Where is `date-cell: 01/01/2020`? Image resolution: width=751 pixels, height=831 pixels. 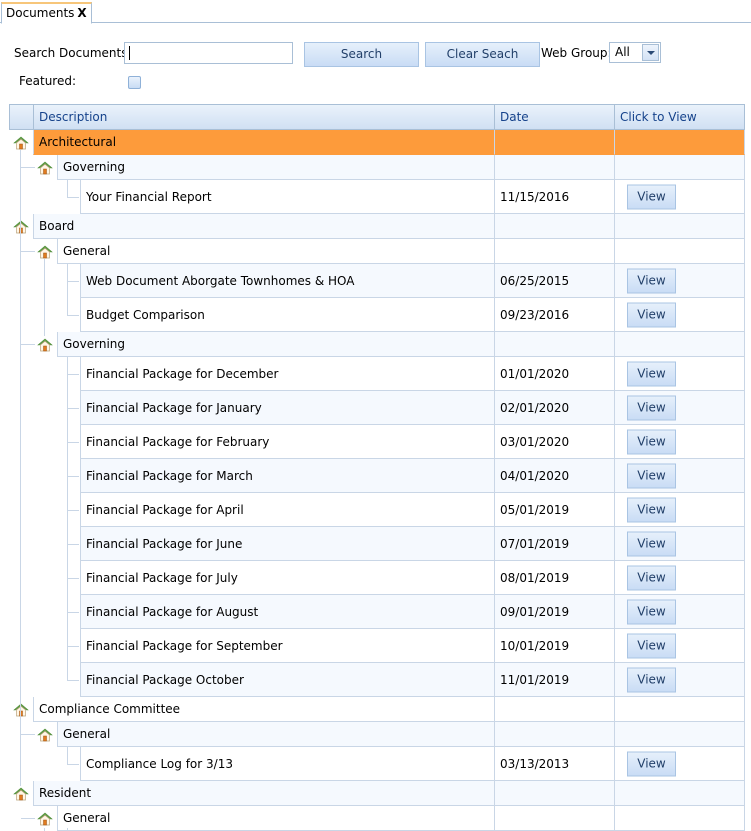
date-cell: 01/01/2020 is located at coordinates (554, 374).